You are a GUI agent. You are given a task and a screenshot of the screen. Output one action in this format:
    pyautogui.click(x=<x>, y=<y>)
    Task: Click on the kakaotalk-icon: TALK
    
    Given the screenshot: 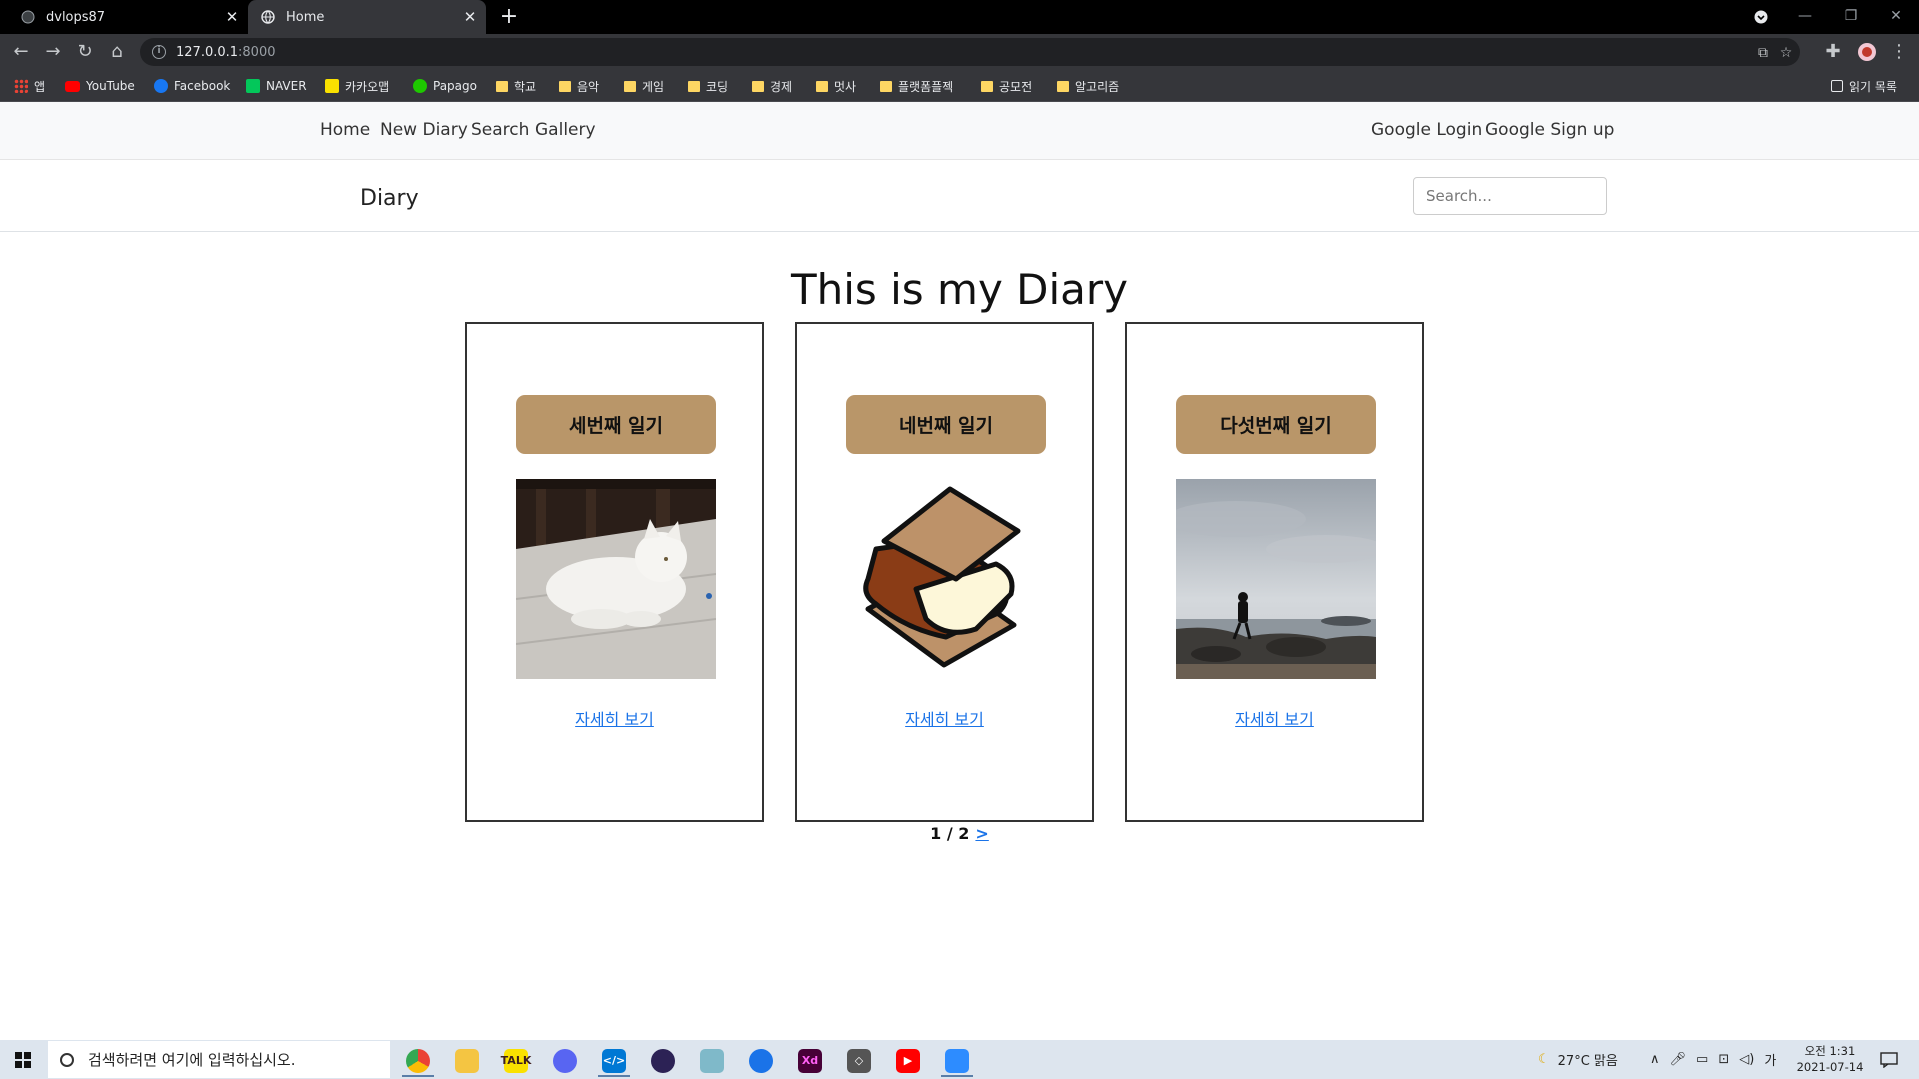 What is the action you would take?
    pyautogui.click(x=516, y=1060)
    